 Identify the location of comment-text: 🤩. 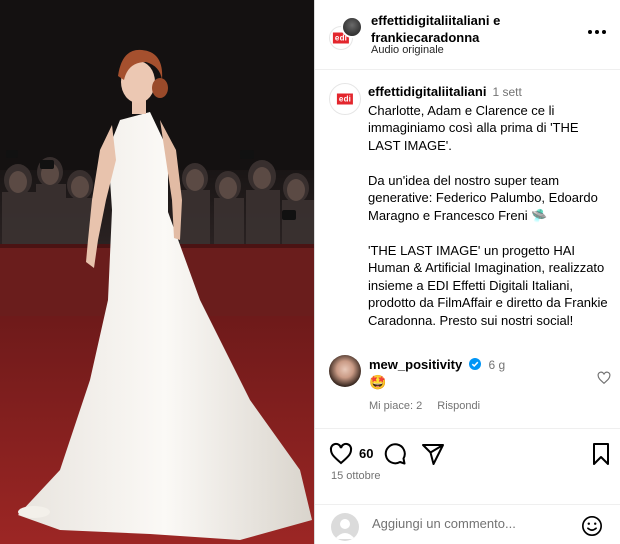
(378, 382).